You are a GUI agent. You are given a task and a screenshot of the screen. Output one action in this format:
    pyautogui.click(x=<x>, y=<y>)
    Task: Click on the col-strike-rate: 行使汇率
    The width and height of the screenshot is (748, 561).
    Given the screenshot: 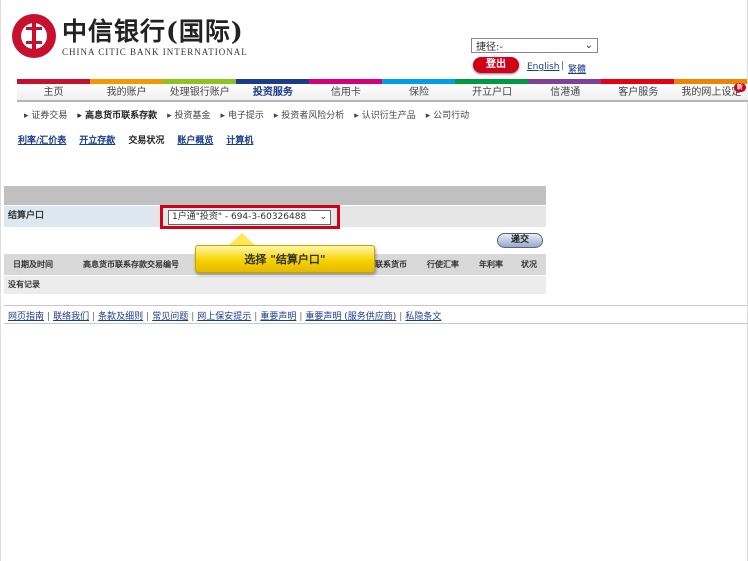 What is the action you would take?
    pyautogui.click(x=443, y=264)
    